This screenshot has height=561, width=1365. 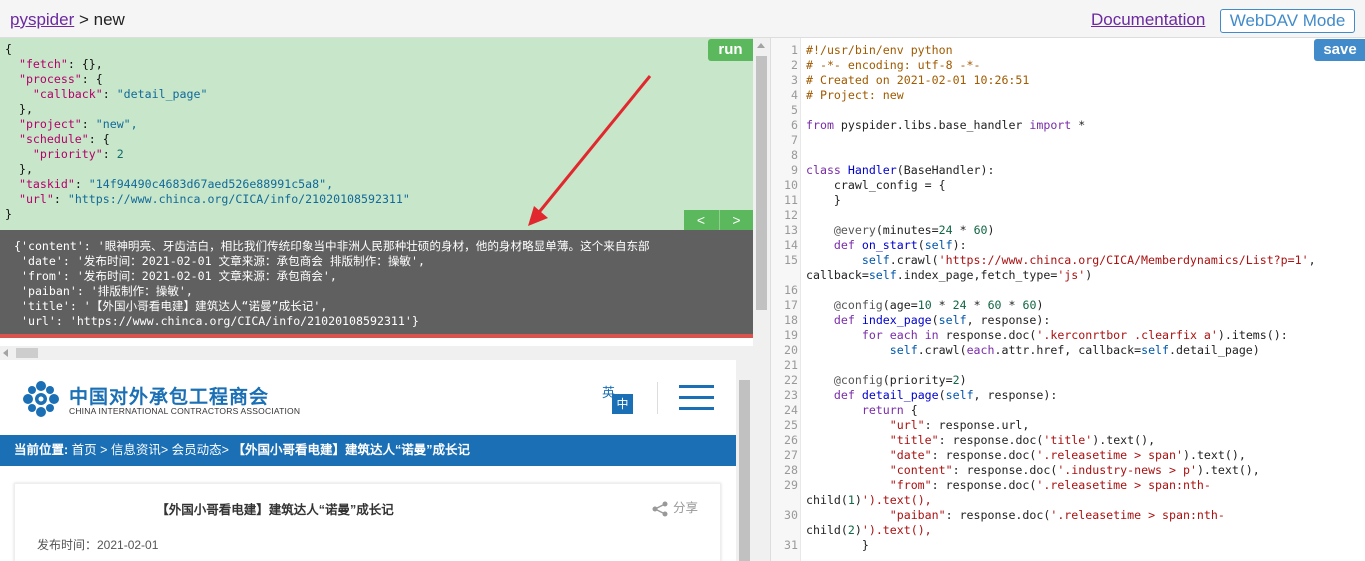 What do you see at coordinates (879, 50) in the screenshot?
I see `code-line: #!/usr/bin/env python` at bounding box center [879, 50].